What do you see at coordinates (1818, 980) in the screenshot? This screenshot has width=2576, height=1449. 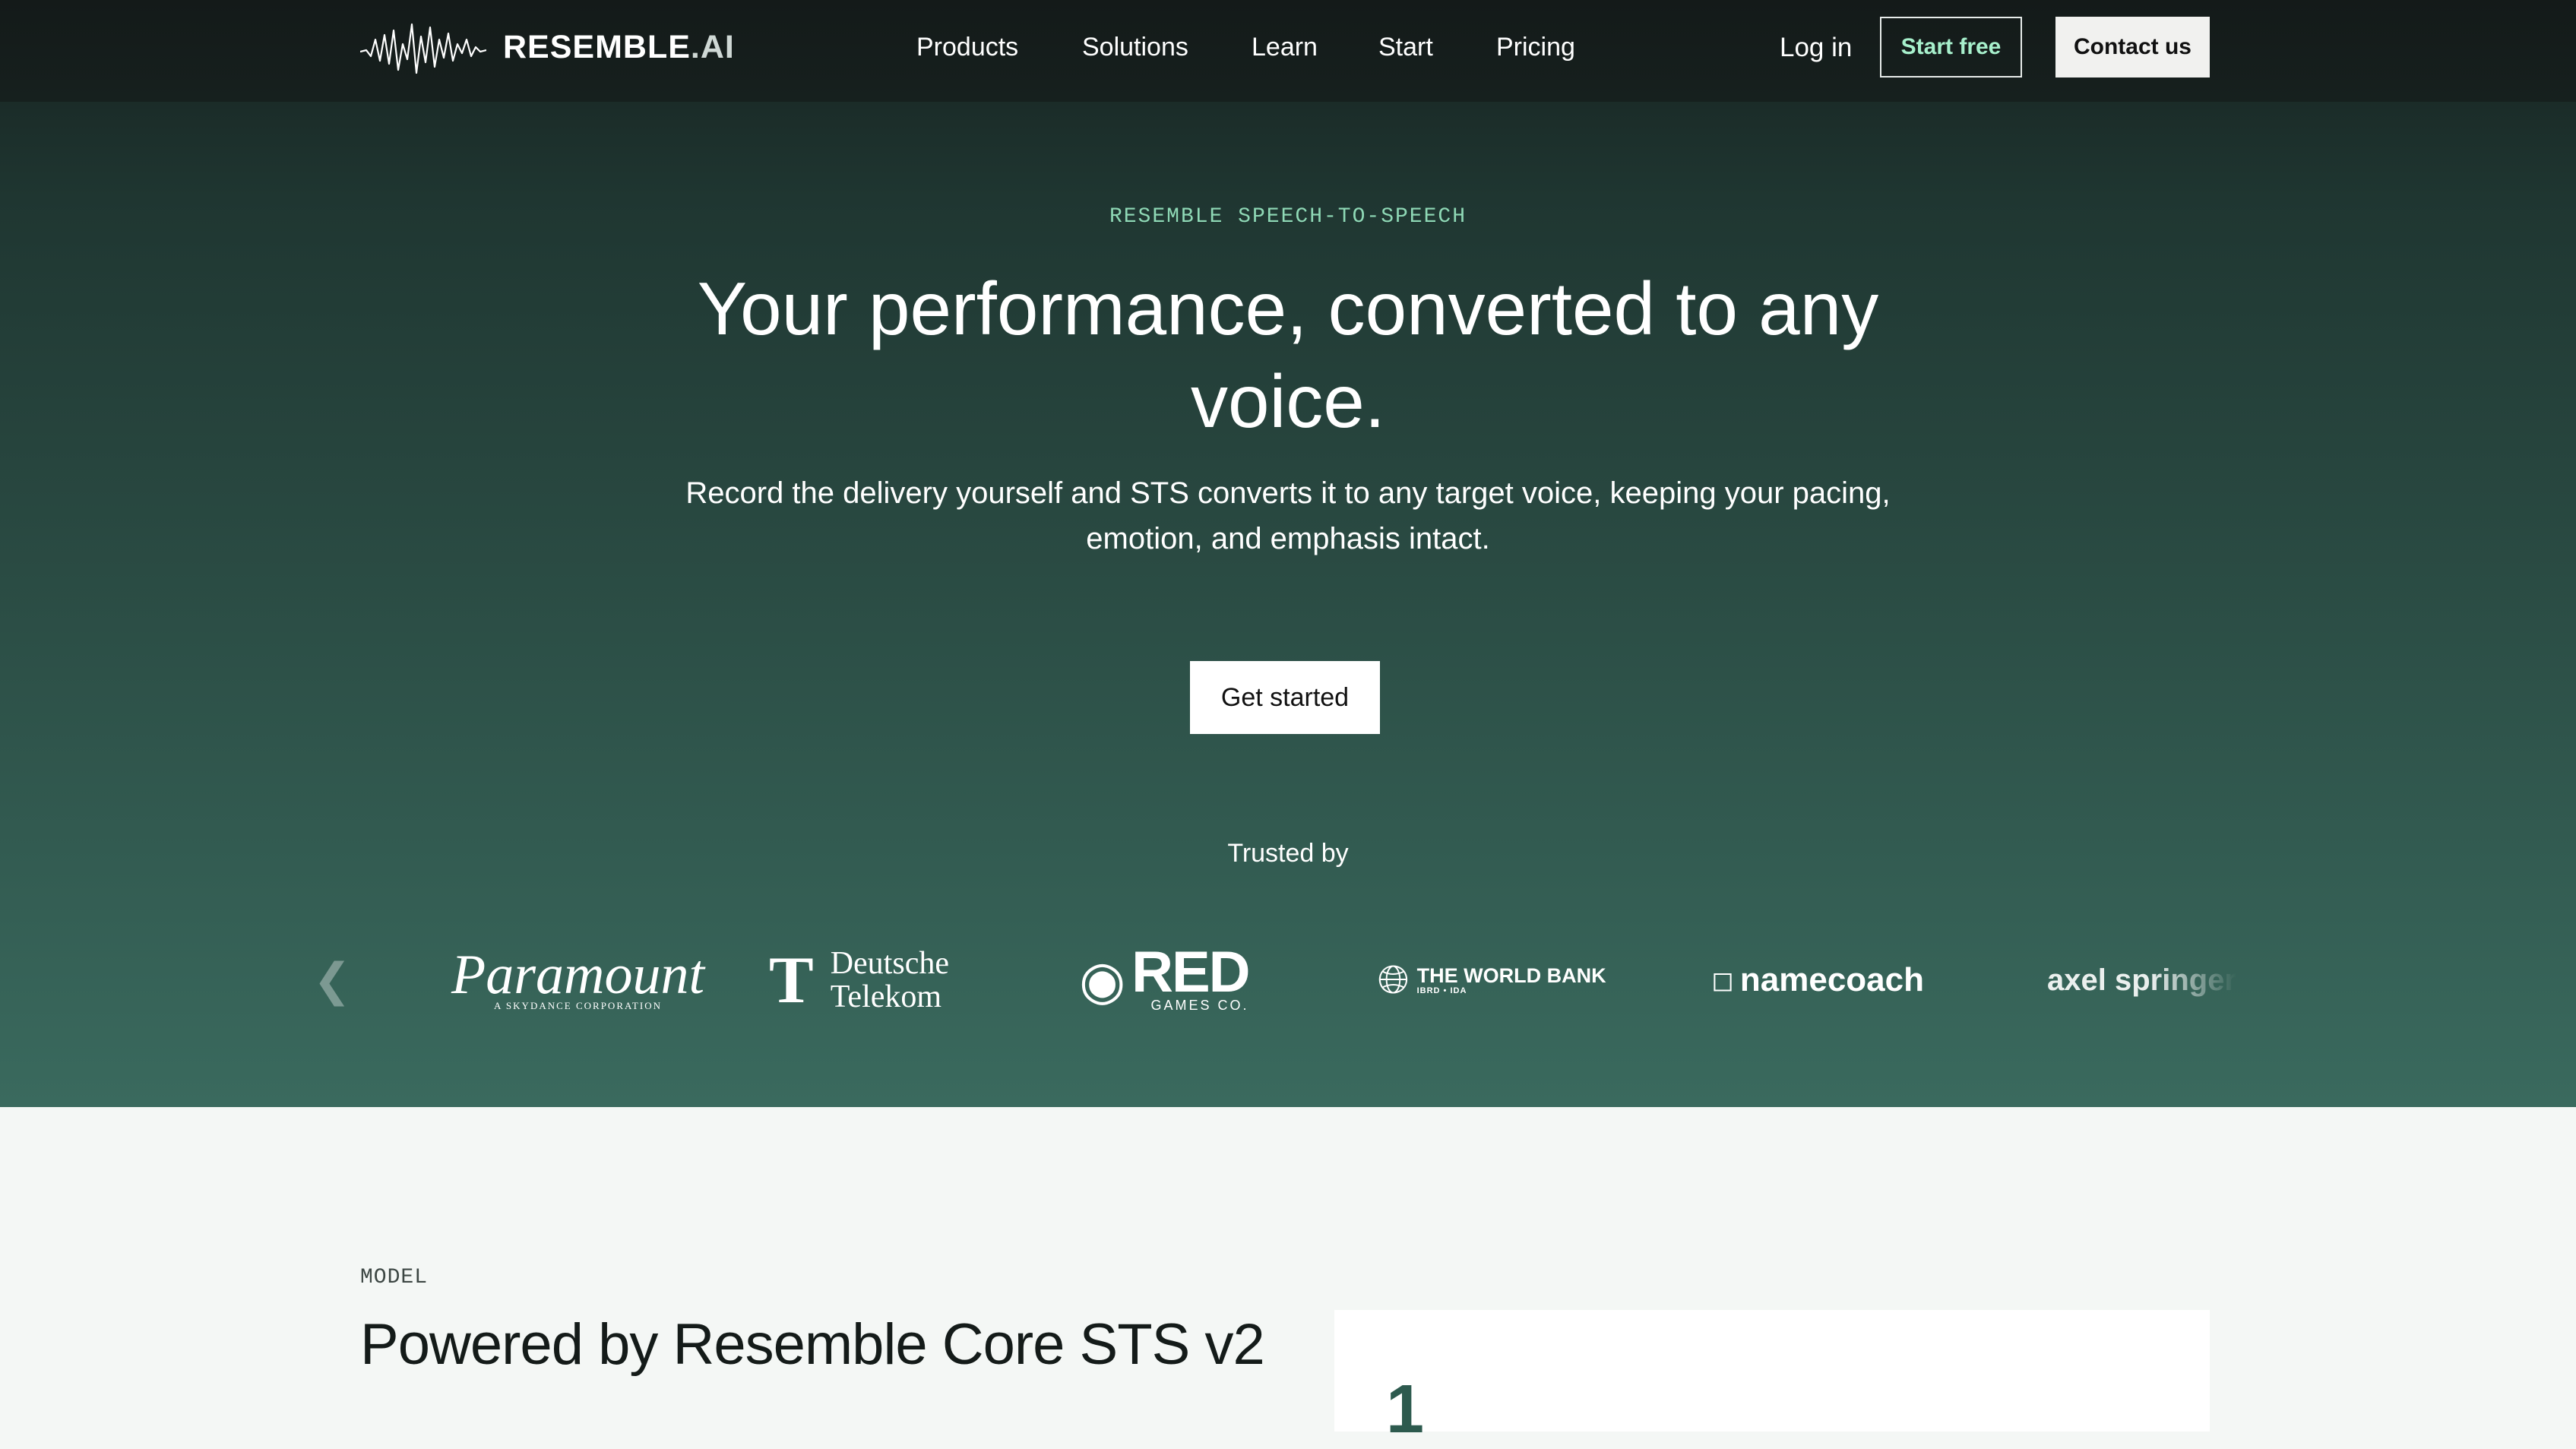 I see `namecoach-logo: ◻ namecoach` at bounding box center [1818, 980].